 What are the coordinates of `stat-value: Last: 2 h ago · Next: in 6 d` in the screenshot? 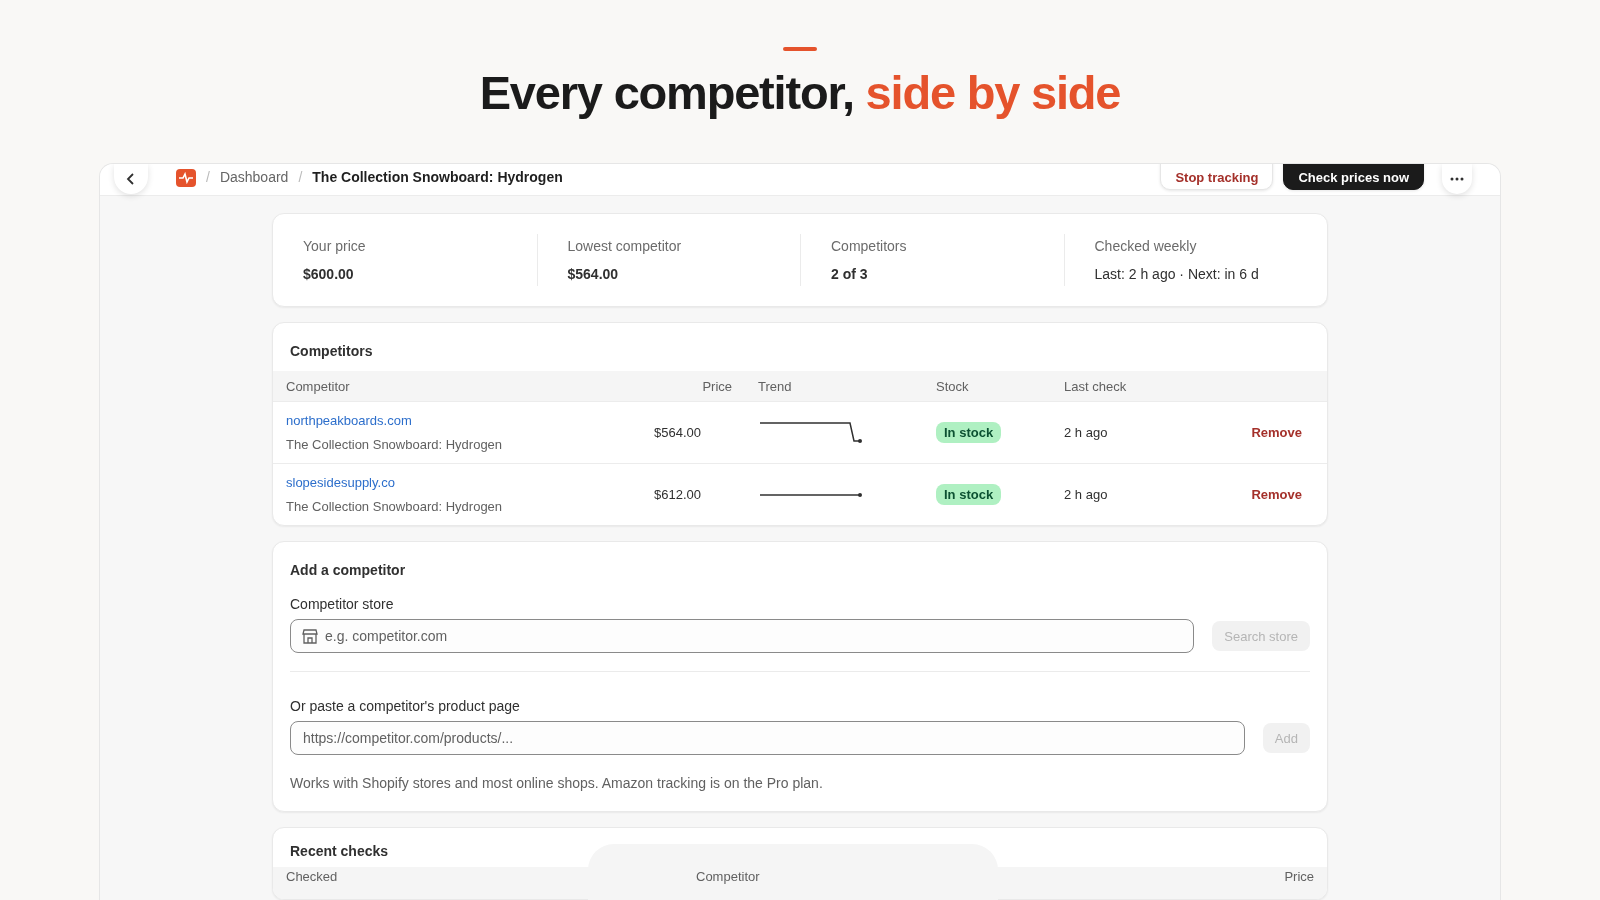 It's located at (1177, 274).